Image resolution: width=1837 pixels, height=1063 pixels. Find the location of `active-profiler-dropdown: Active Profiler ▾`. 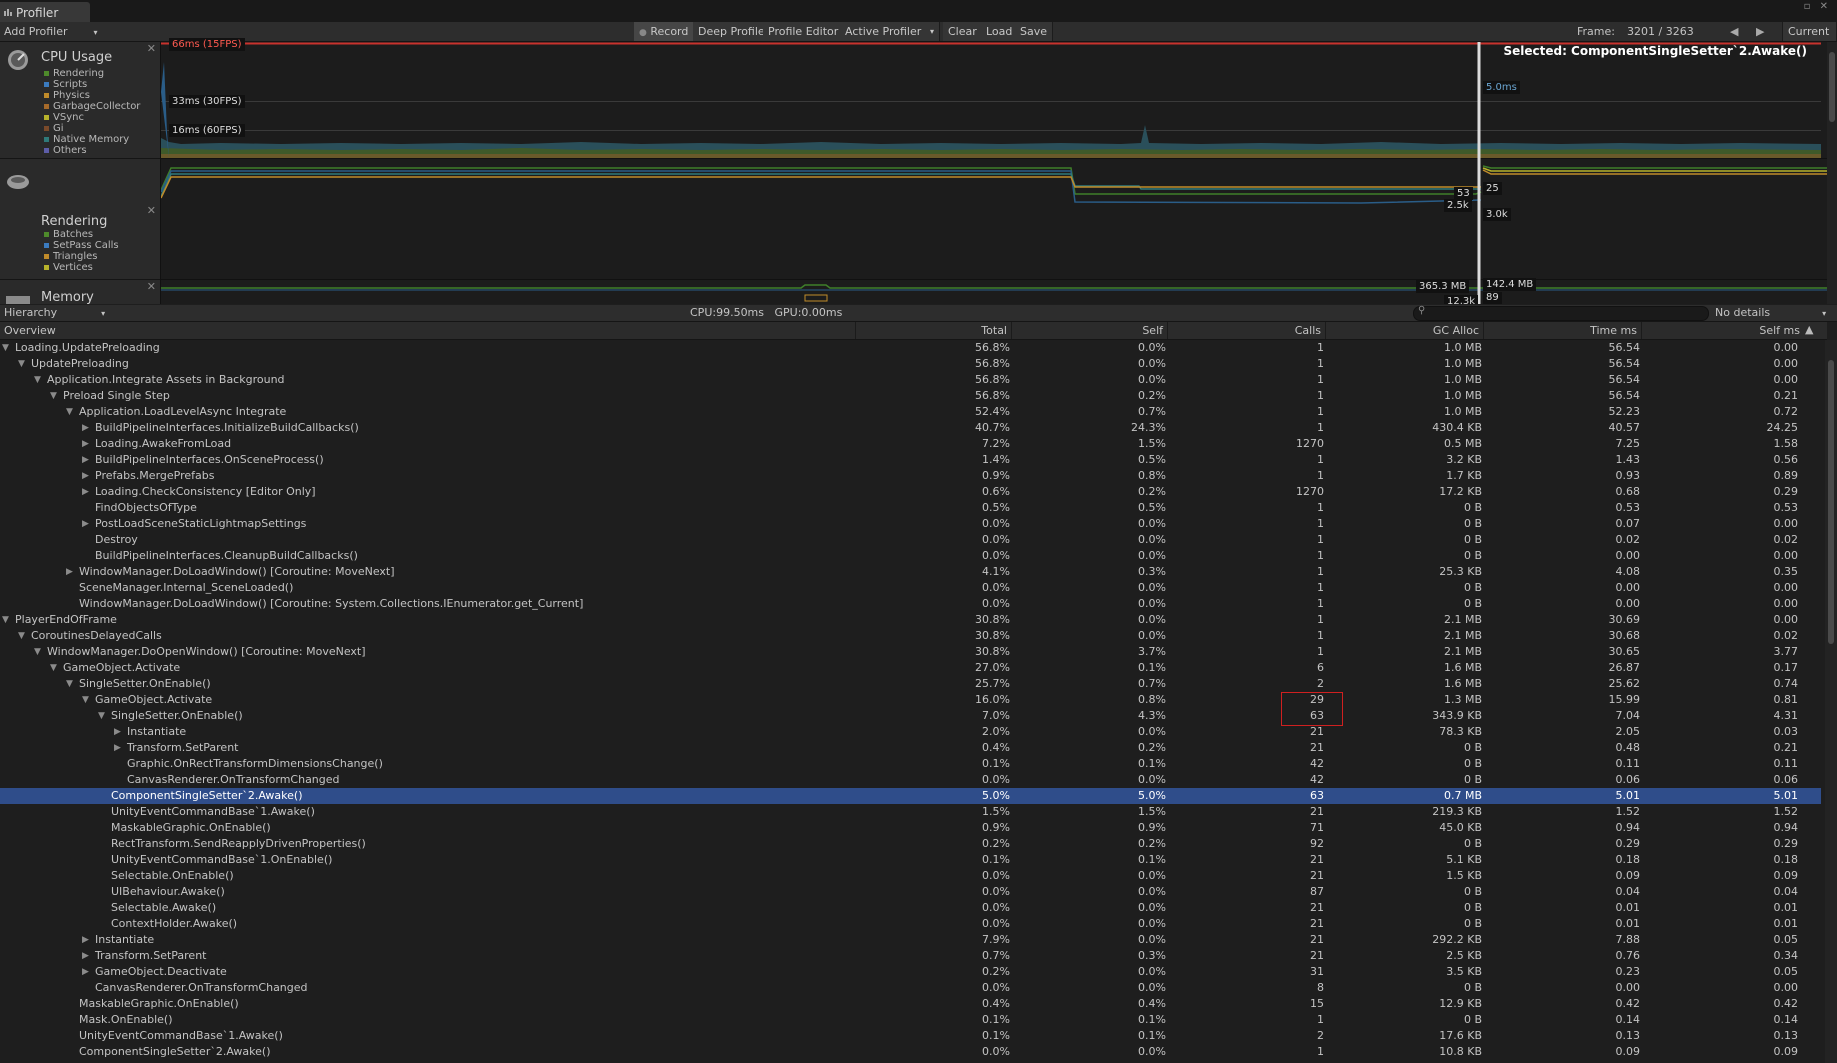

active-profiler-dropdown: Active Profiler ▾ is located at coordinates (890, 31).